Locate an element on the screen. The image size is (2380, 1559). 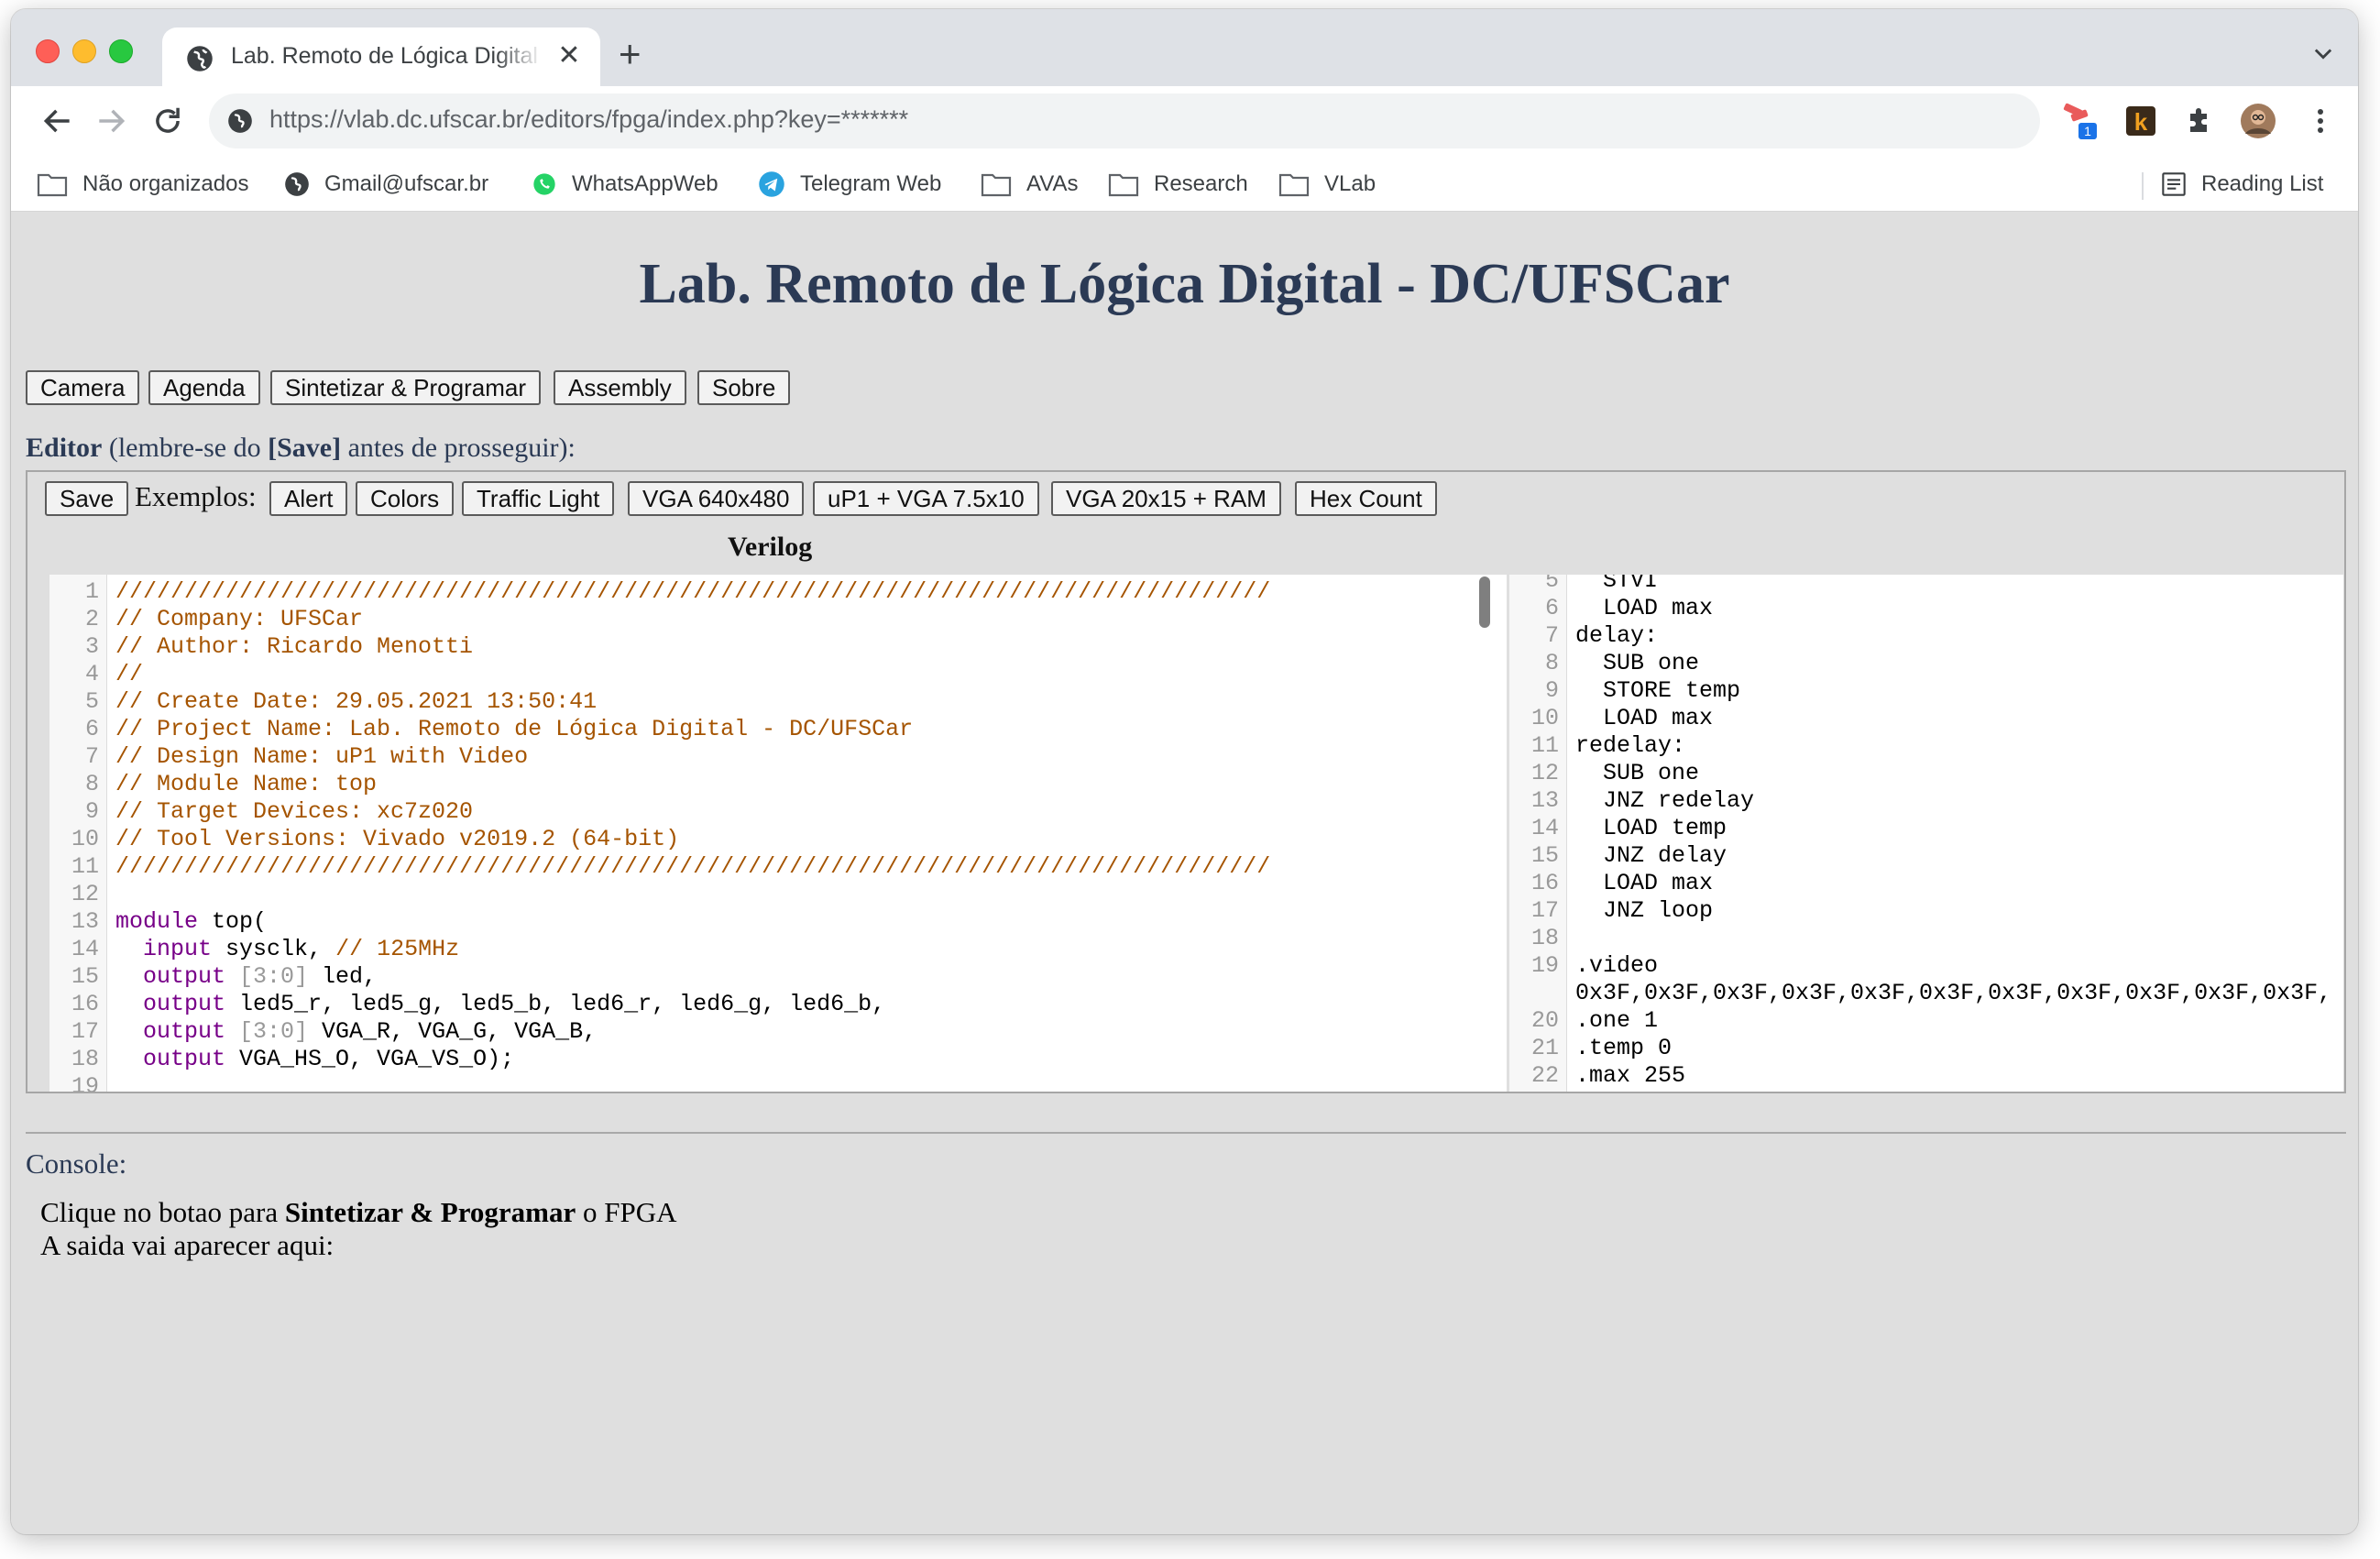
new-tab-button: + is located at coordinates (630, 54).